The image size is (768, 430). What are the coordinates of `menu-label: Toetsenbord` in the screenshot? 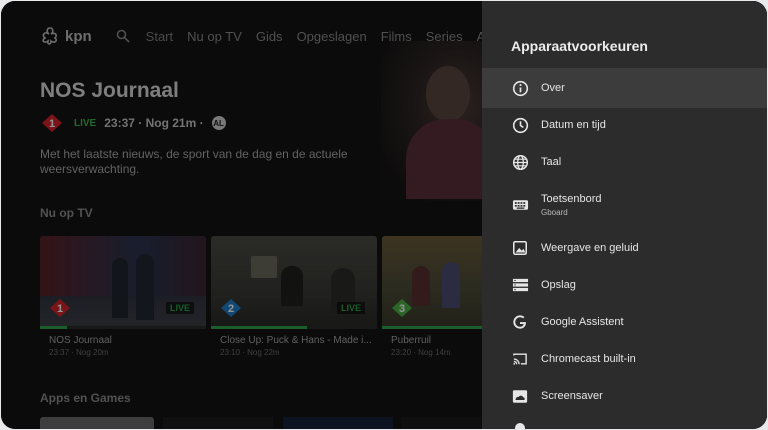 It's located at (571, 199).